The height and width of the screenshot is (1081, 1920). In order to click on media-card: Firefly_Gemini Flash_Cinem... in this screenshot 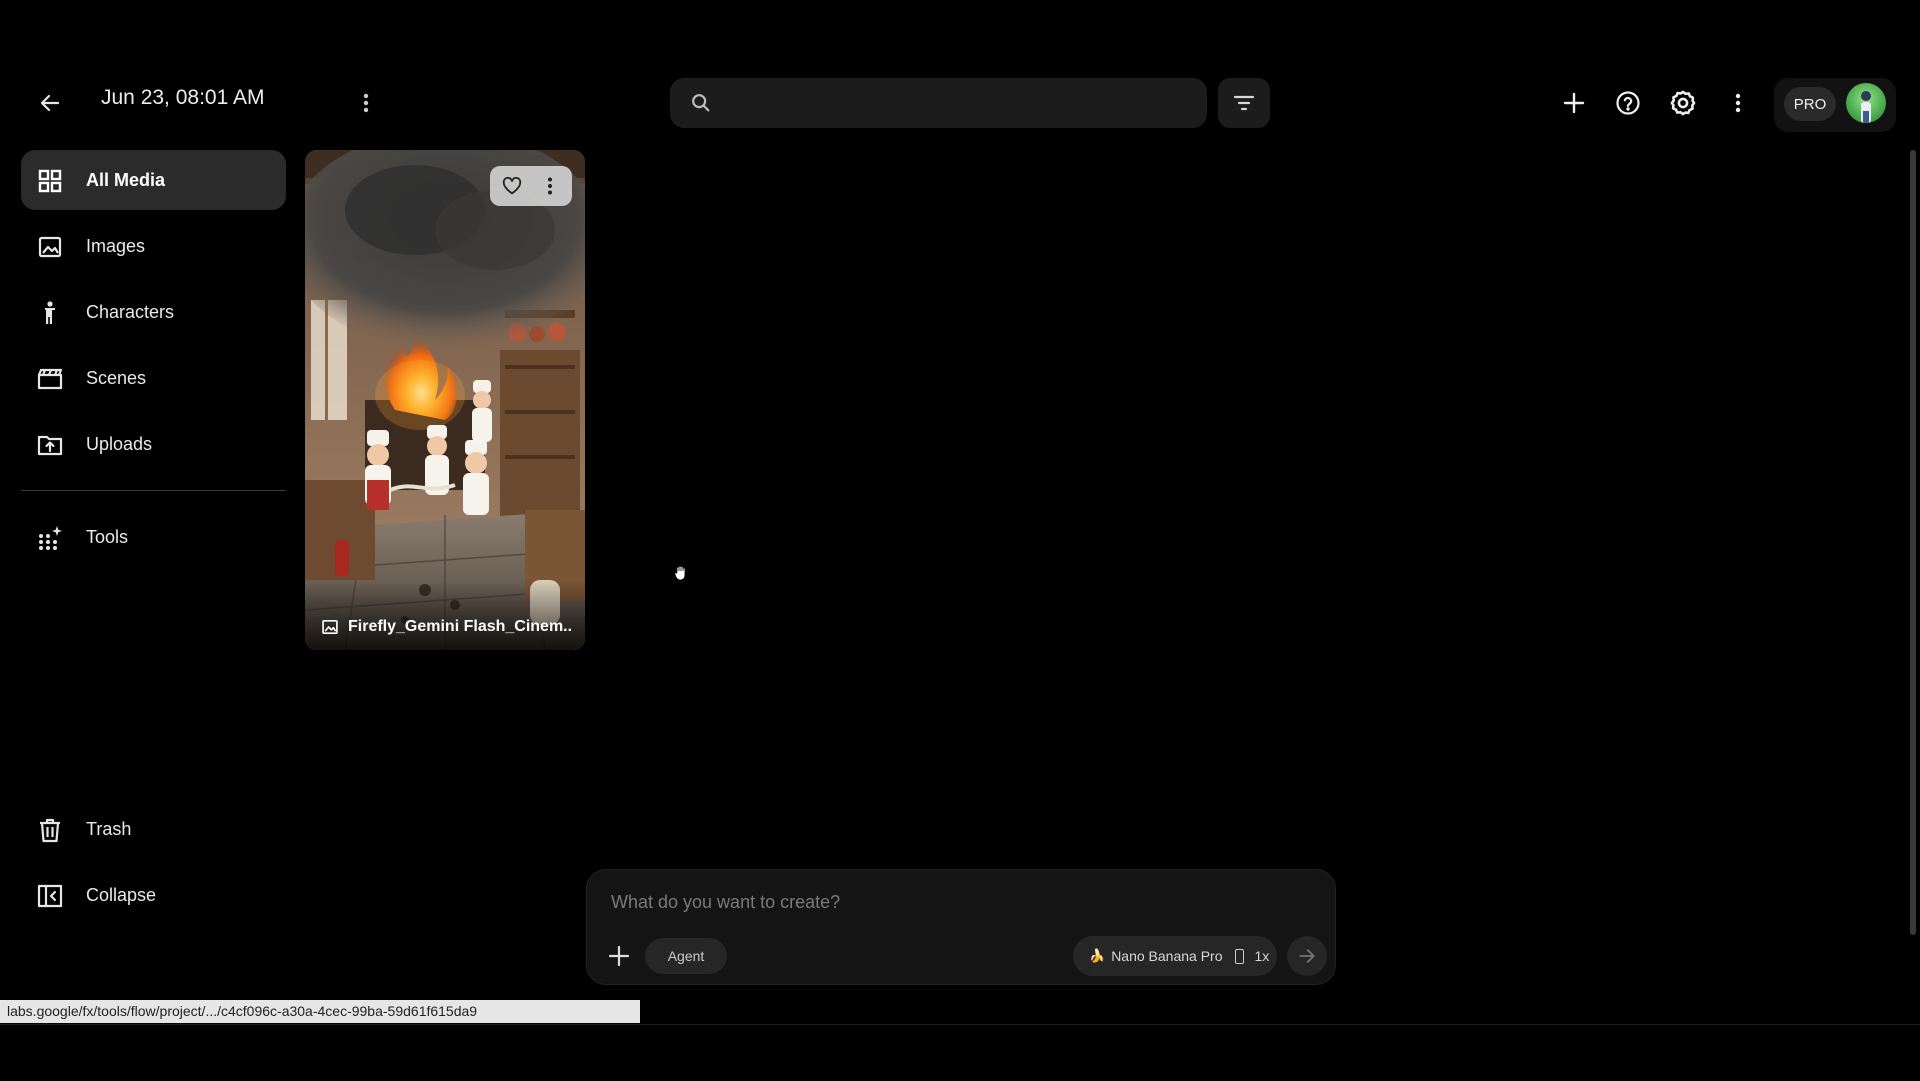, I will do `click(445, 400)`.